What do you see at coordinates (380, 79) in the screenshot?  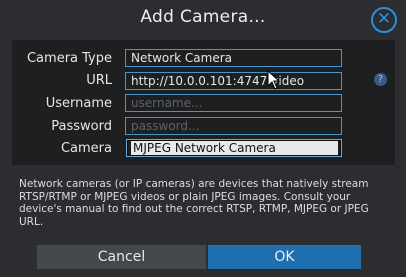 I see `help-icon: ?` at bounding box center [380, 79].